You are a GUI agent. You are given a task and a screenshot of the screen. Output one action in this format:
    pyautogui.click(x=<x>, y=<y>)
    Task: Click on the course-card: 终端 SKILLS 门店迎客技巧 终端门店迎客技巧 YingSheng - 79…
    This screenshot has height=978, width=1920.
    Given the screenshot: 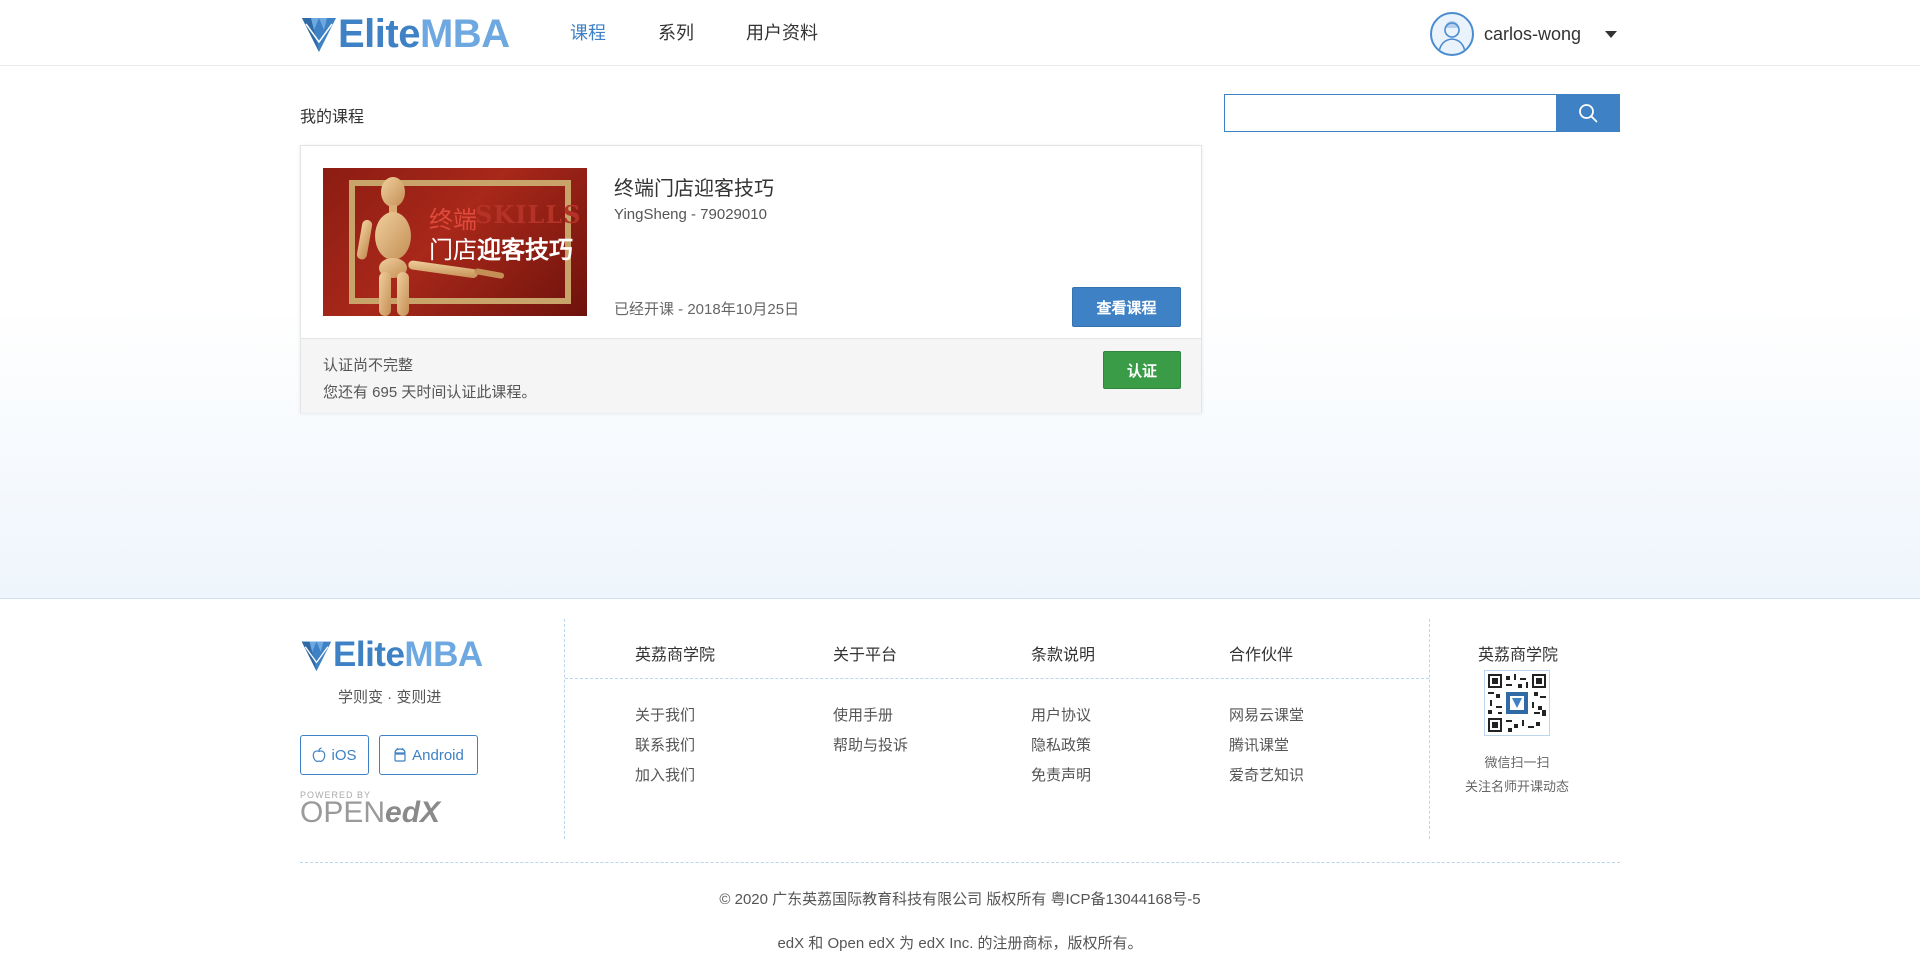 What is the action you would take?
    pyautogui.click(x=751, y=279)
    